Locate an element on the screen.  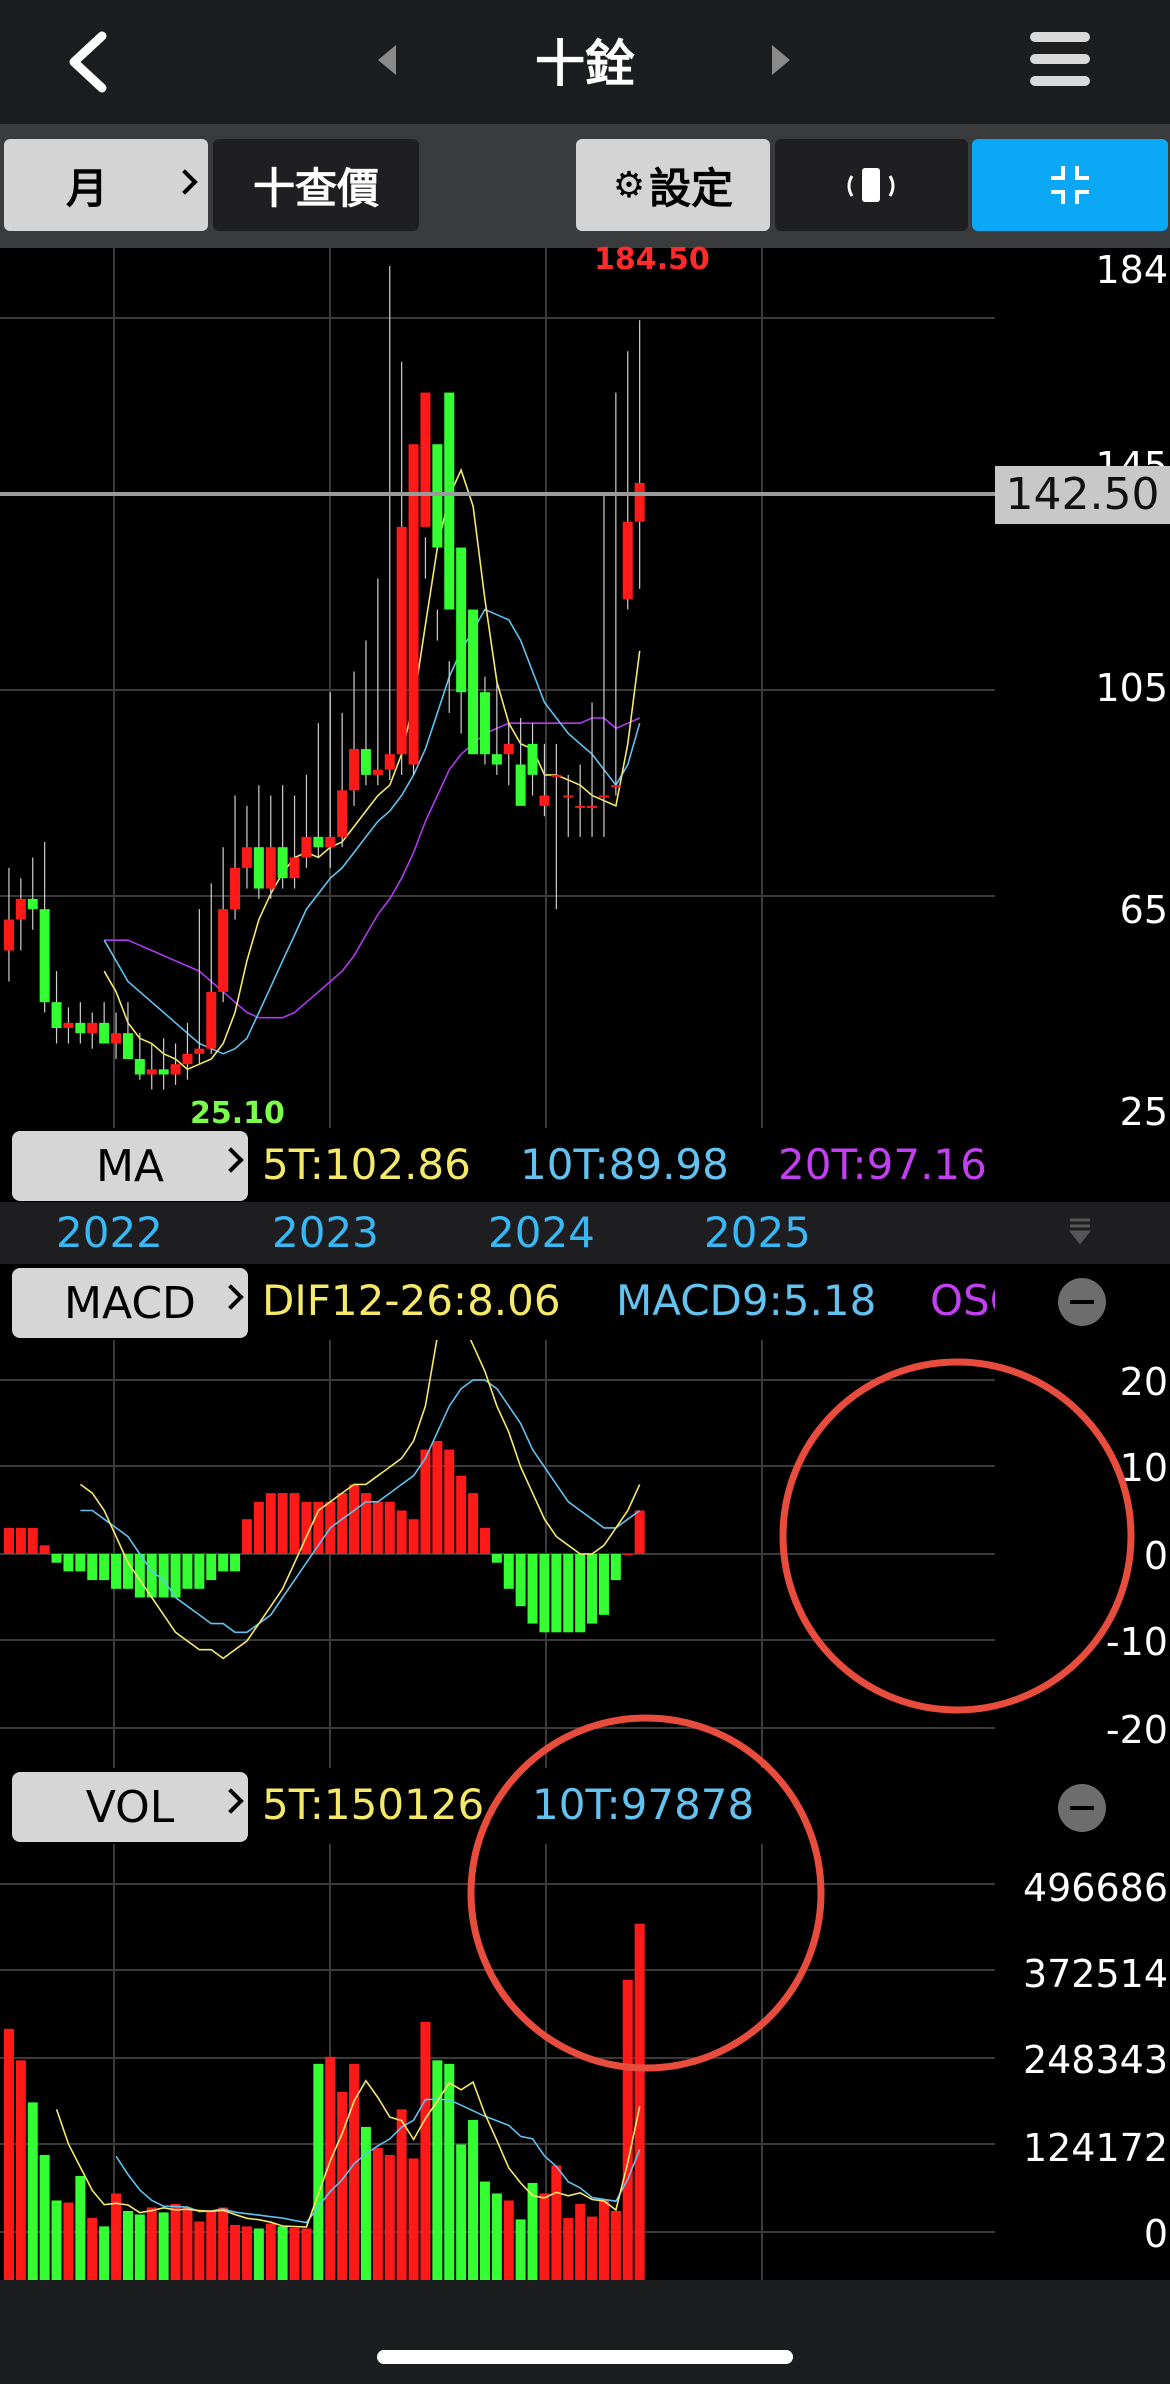
year-label: 2022 is located at coordinates (109, 1232).